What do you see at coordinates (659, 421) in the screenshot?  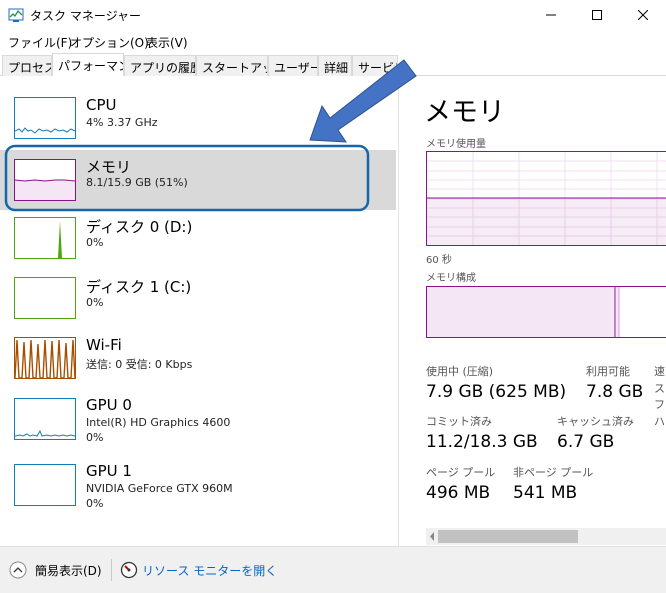 I see `cut-off-label: ハ` at bounding box center [659, 421].